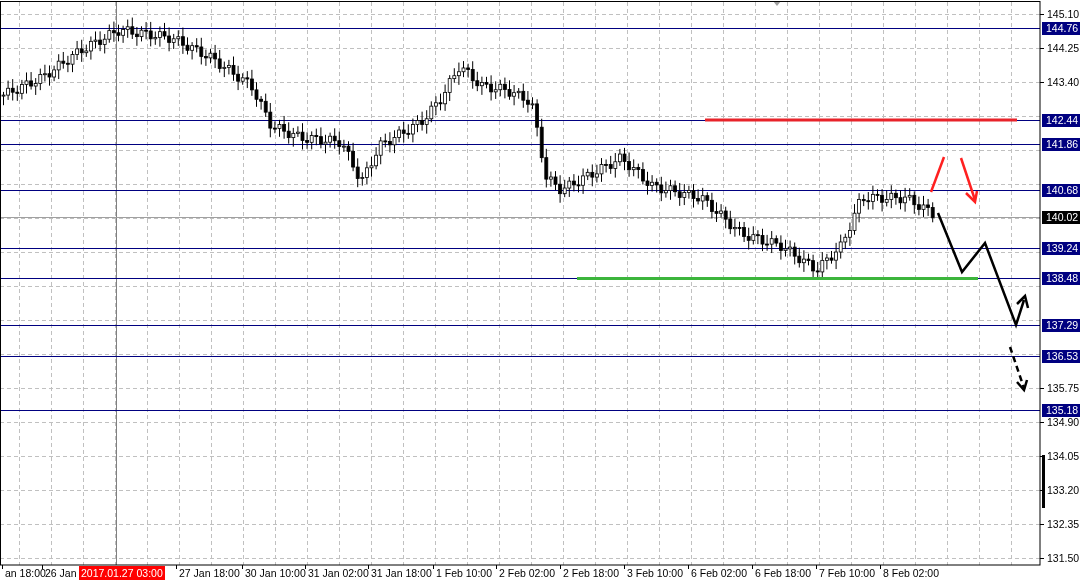  Describe the element at coordinates (1061, 120) in the screenshot. I see `price-level-label: 142.44` at that location.